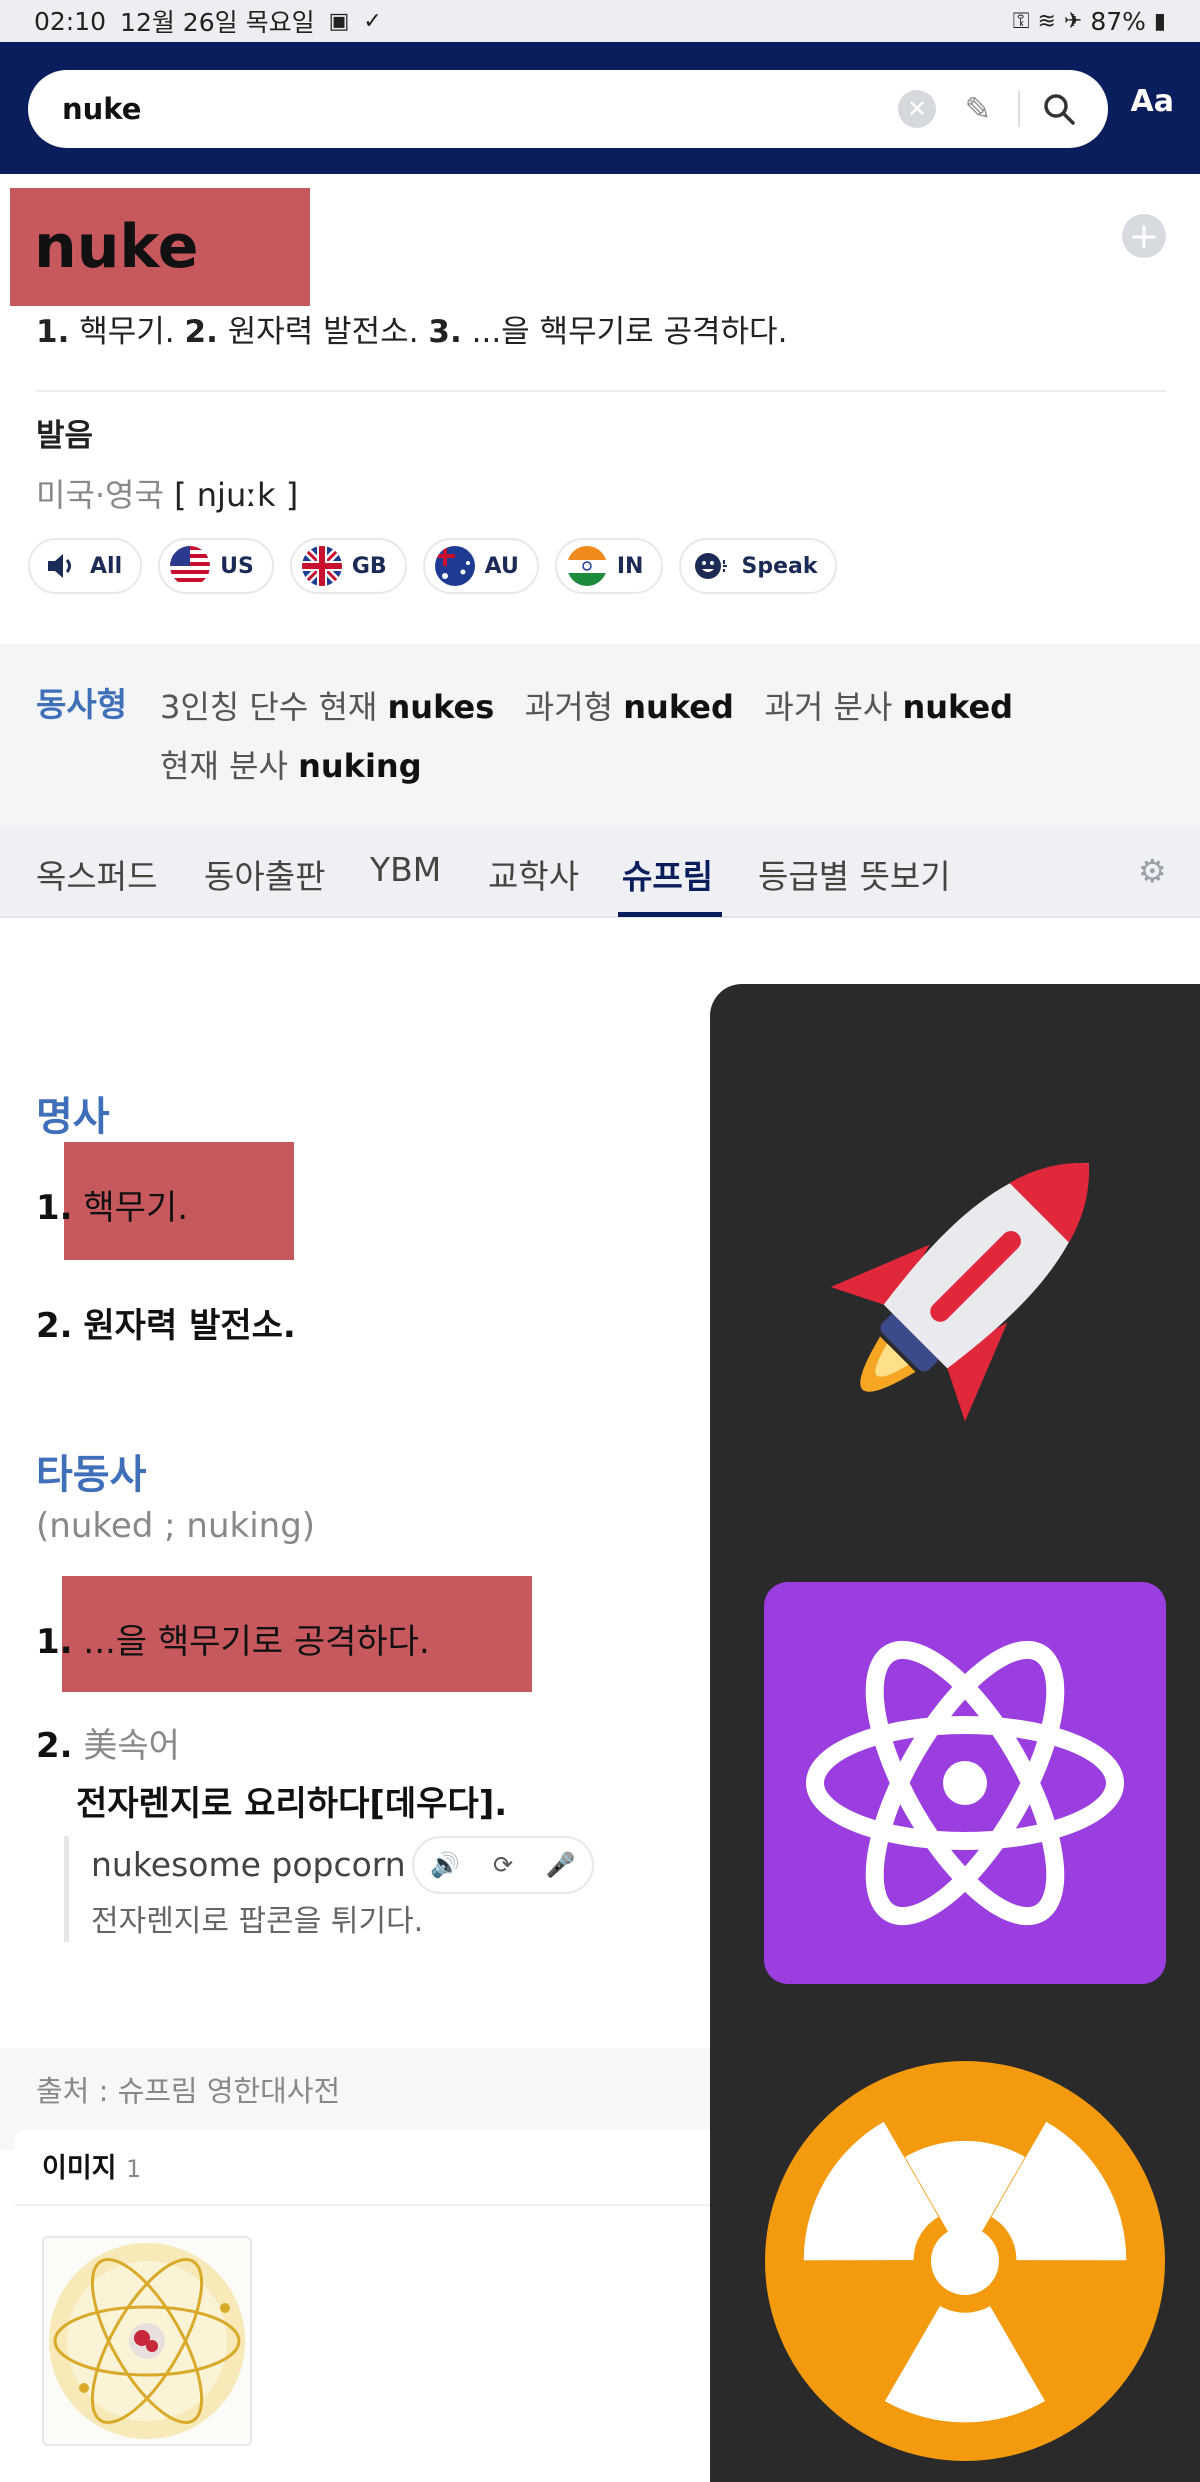 The width and height of the screenshot is (1200, 2482). I want to click on wifi-icon: ≋, so click(1046, 21).